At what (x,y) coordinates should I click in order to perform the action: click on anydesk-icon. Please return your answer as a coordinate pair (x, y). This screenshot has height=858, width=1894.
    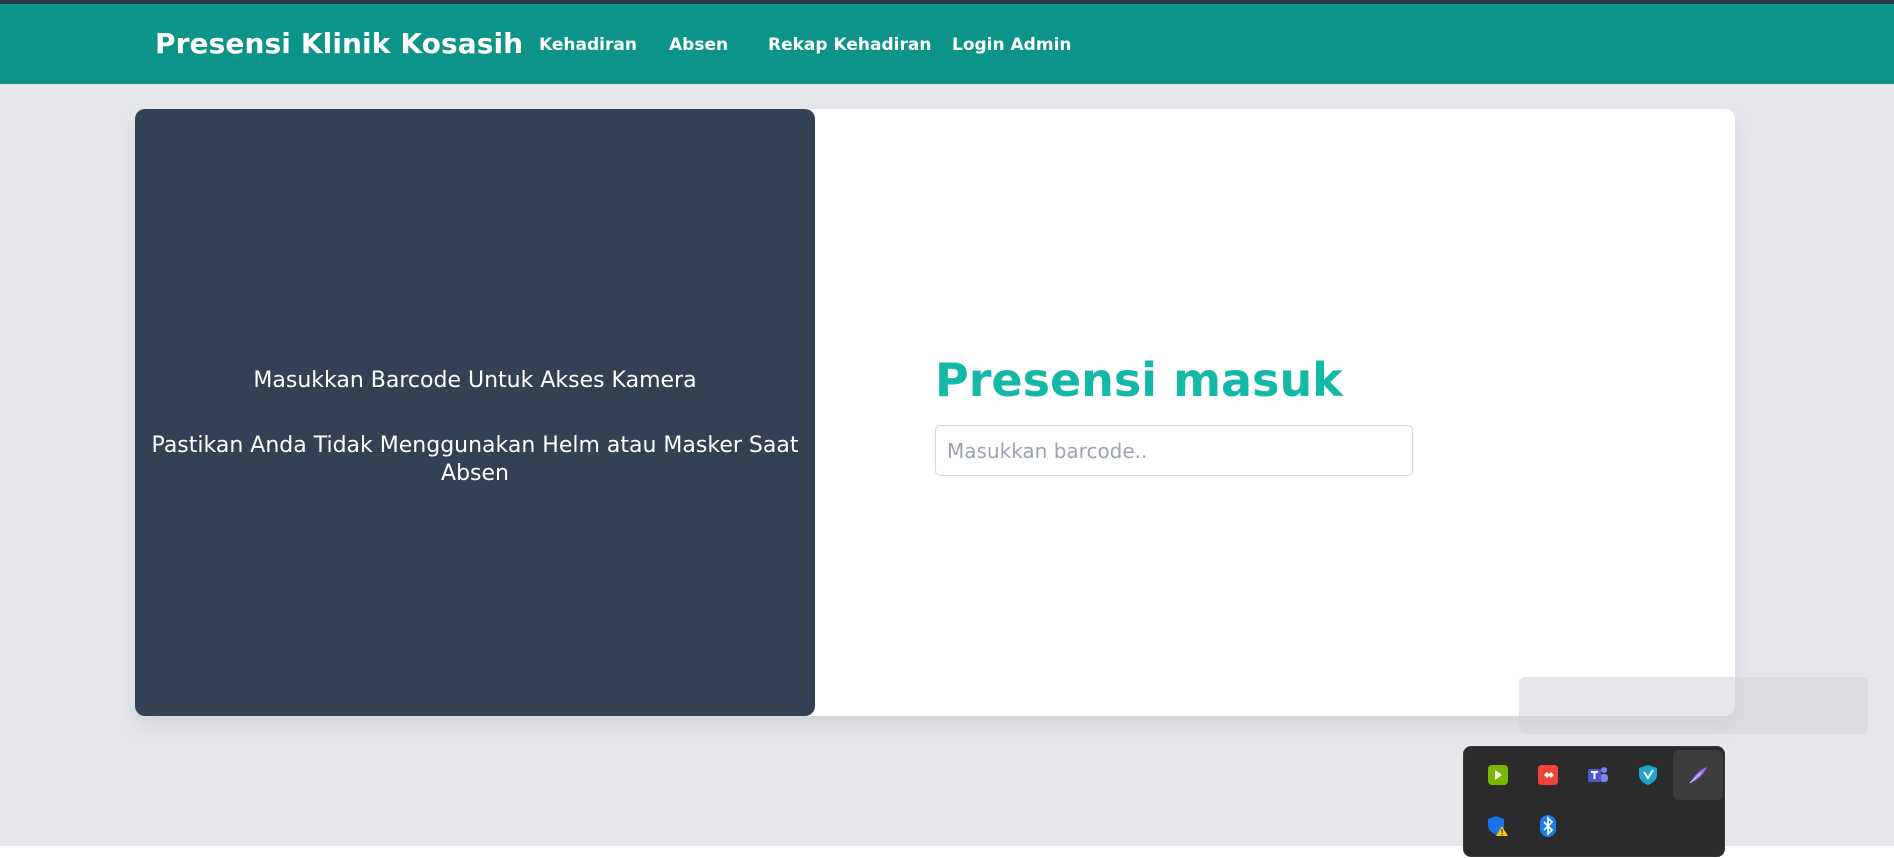
    Looking at the image, I should click on (1548, 775).